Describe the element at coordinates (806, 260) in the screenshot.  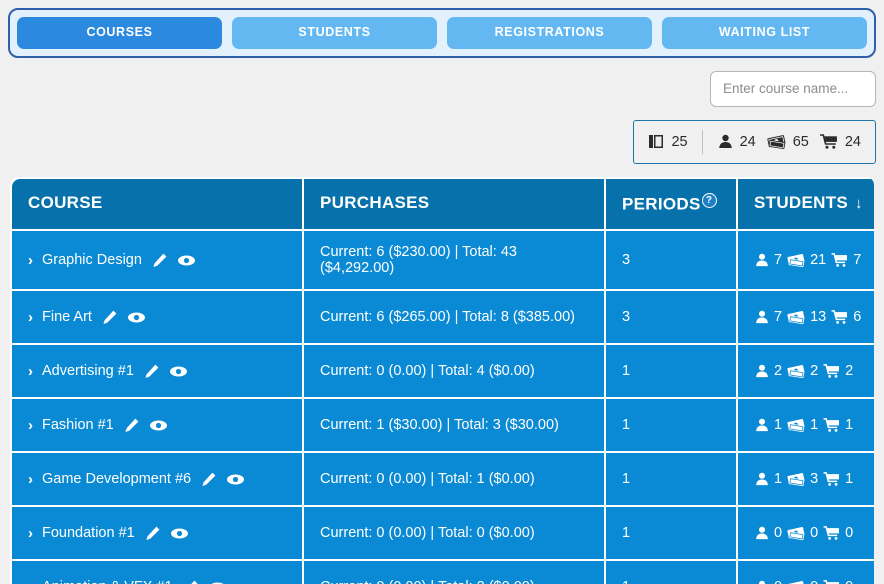
I see `cell-students: 7 21 7` at that location.